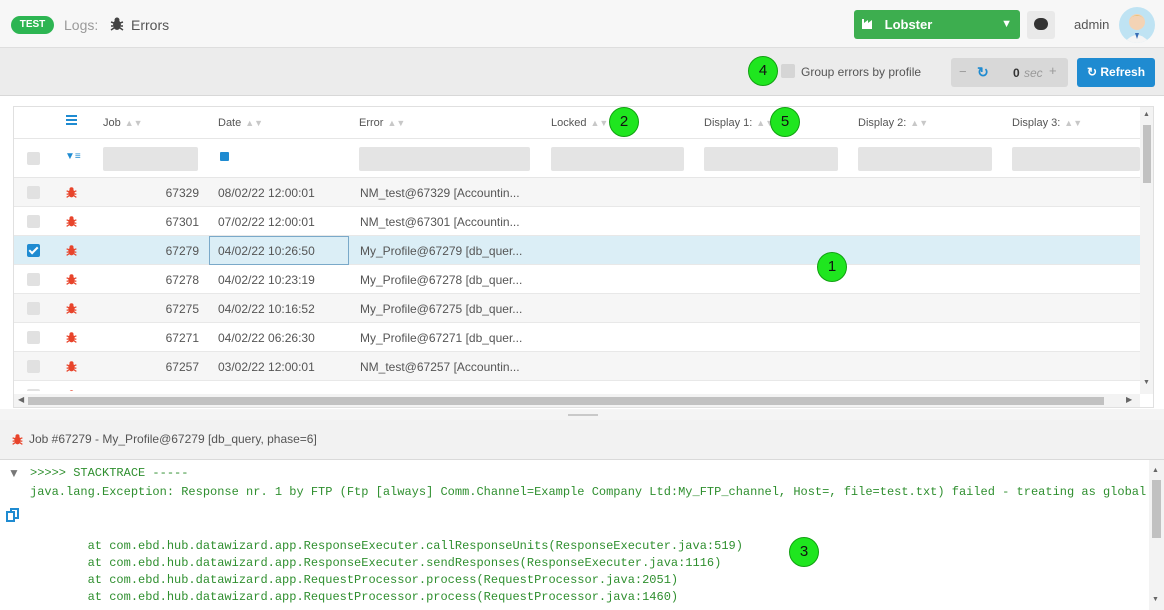  Describe the element at coordinates (1033, 73) in the screenshot. I see `interval-unit: sec` at that location.